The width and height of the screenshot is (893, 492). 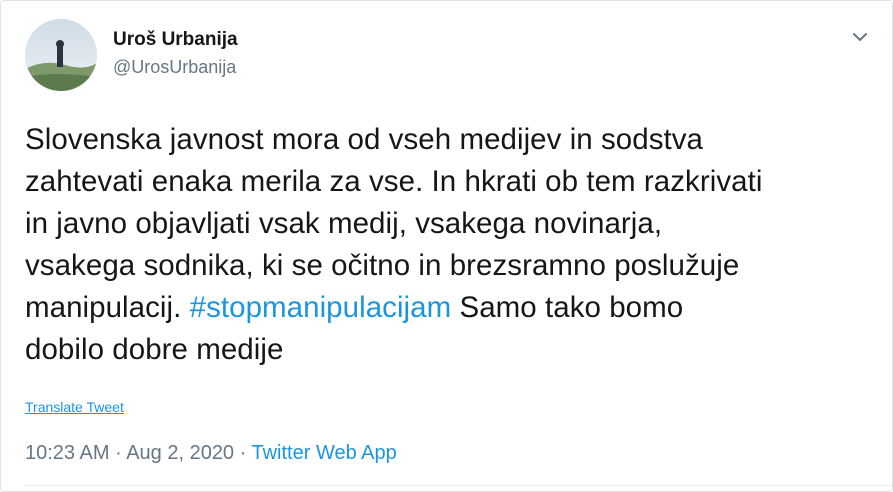 I want to click on tweet-meta: 10:23 AM · Aug 2, 2020 · Twitter Web App, so click(x=211, y=453).